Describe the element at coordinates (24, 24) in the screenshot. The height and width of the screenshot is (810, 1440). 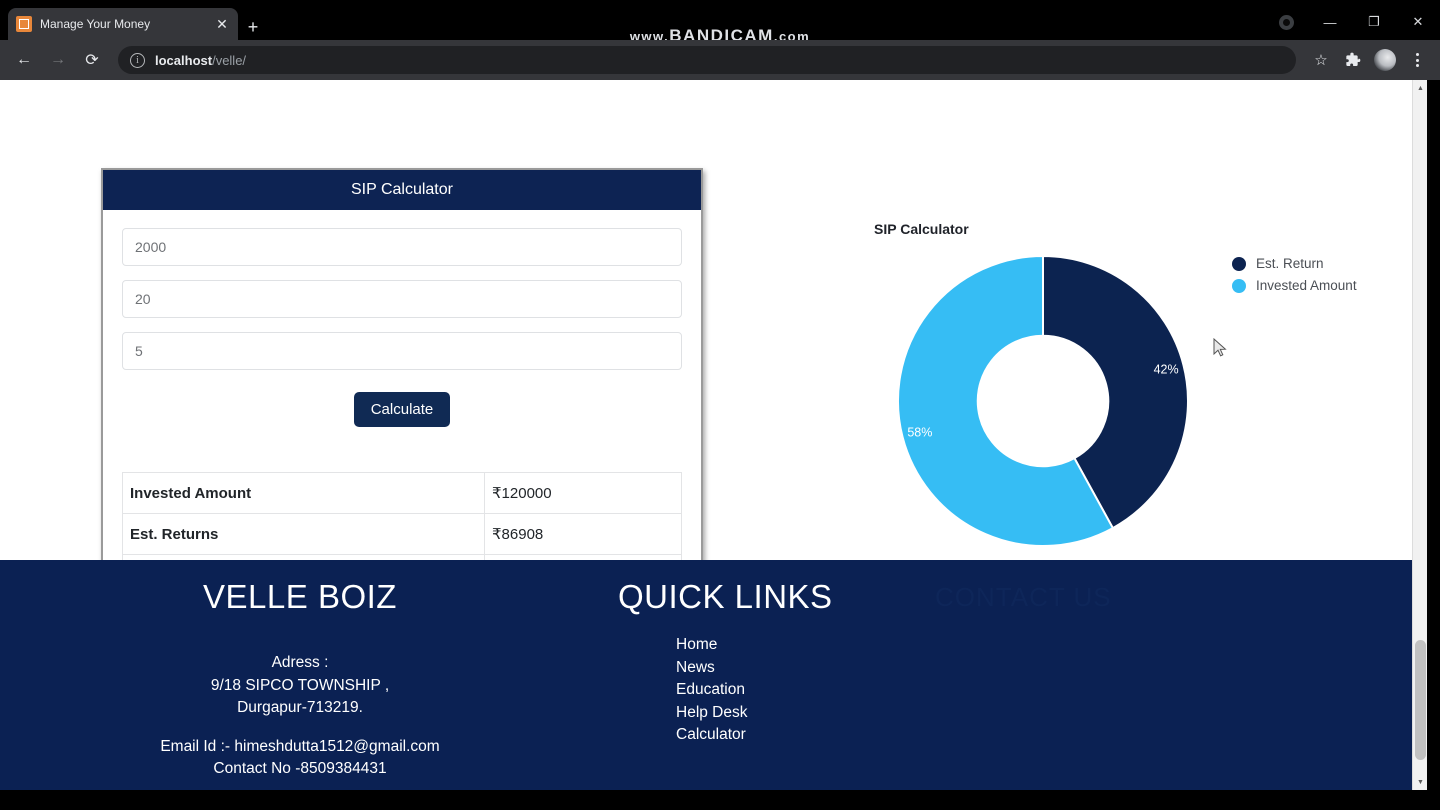
I see `app-favicon-icon` at that location.